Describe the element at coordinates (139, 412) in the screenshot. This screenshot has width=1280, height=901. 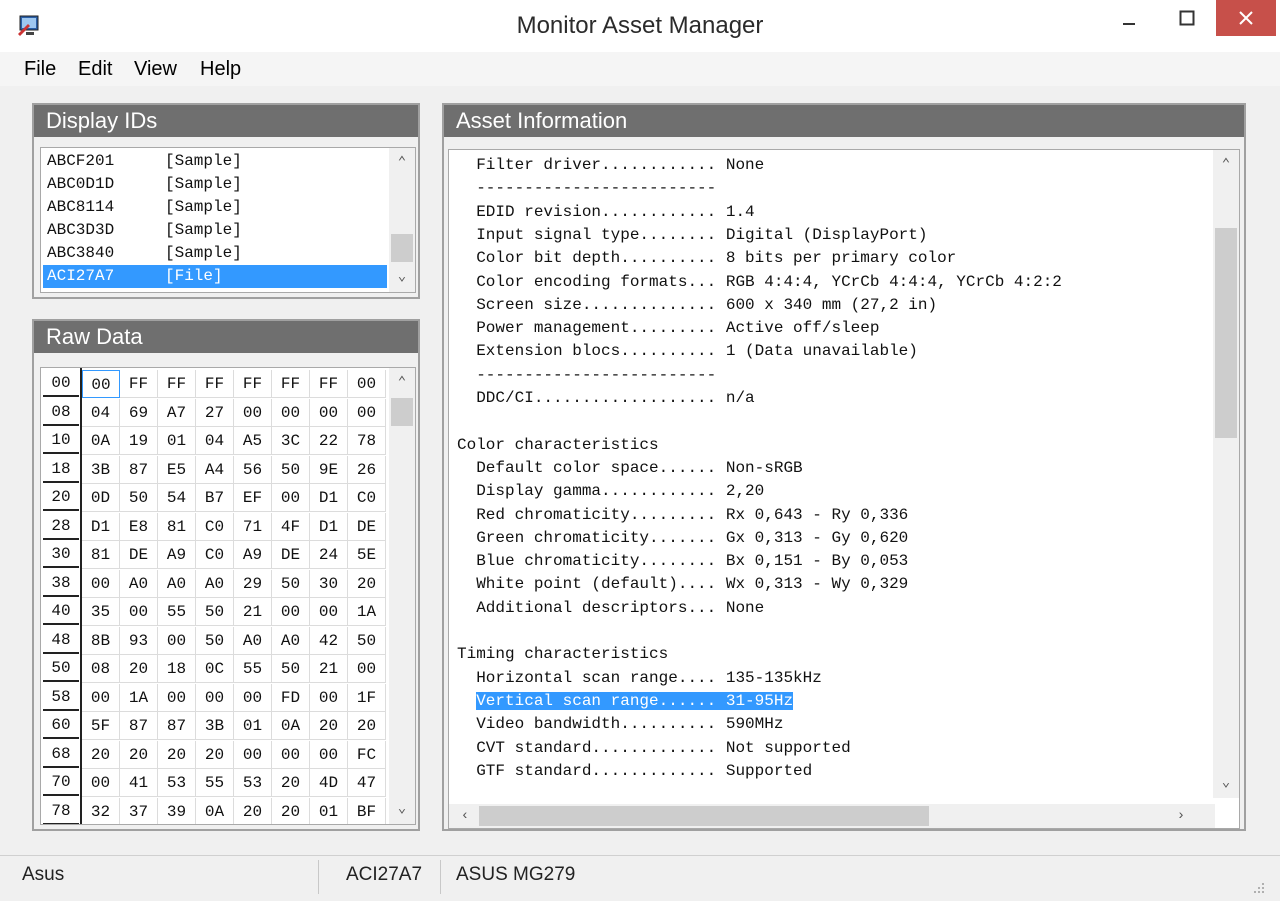
I see `hex-byte-cell: 69` at that location.